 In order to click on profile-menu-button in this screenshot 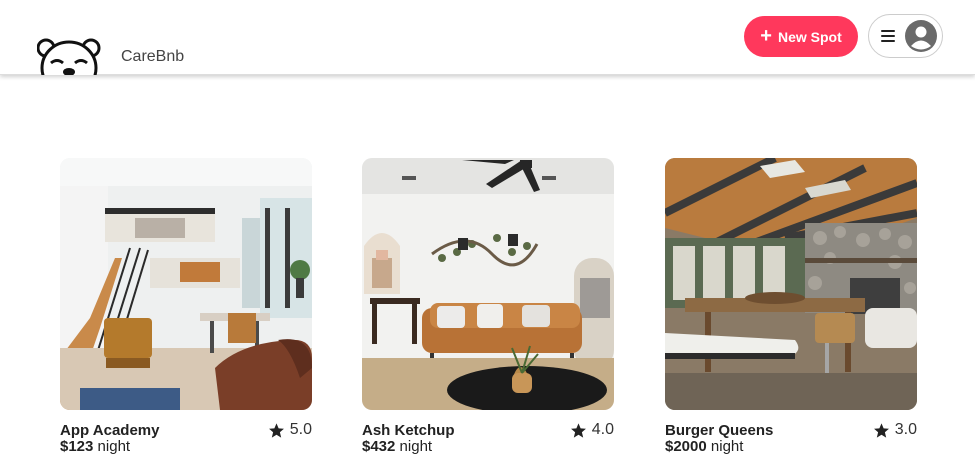, I will do `click(905, 36)`.